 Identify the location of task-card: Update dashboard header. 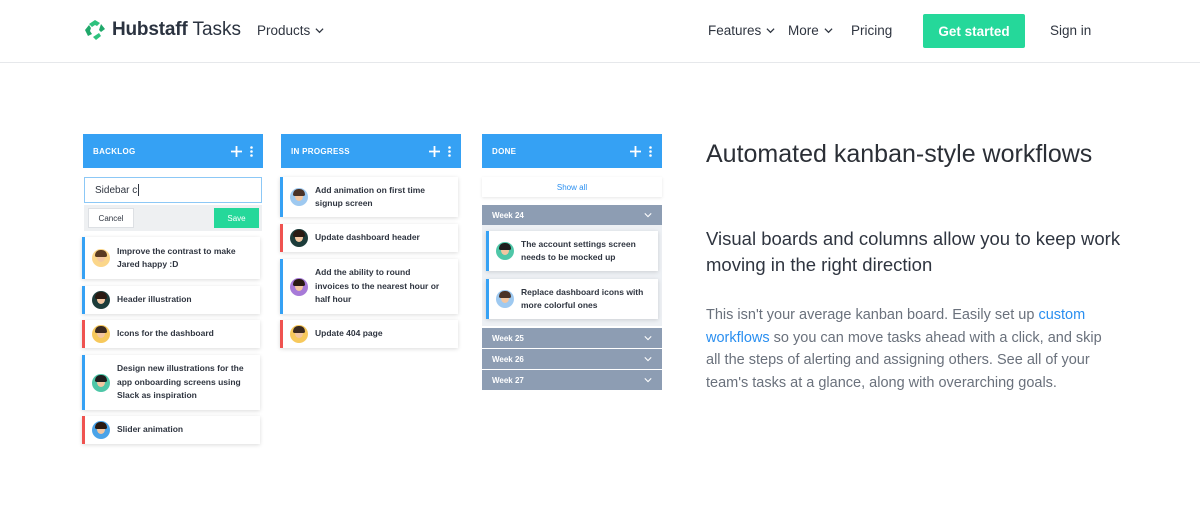
(369, 238).